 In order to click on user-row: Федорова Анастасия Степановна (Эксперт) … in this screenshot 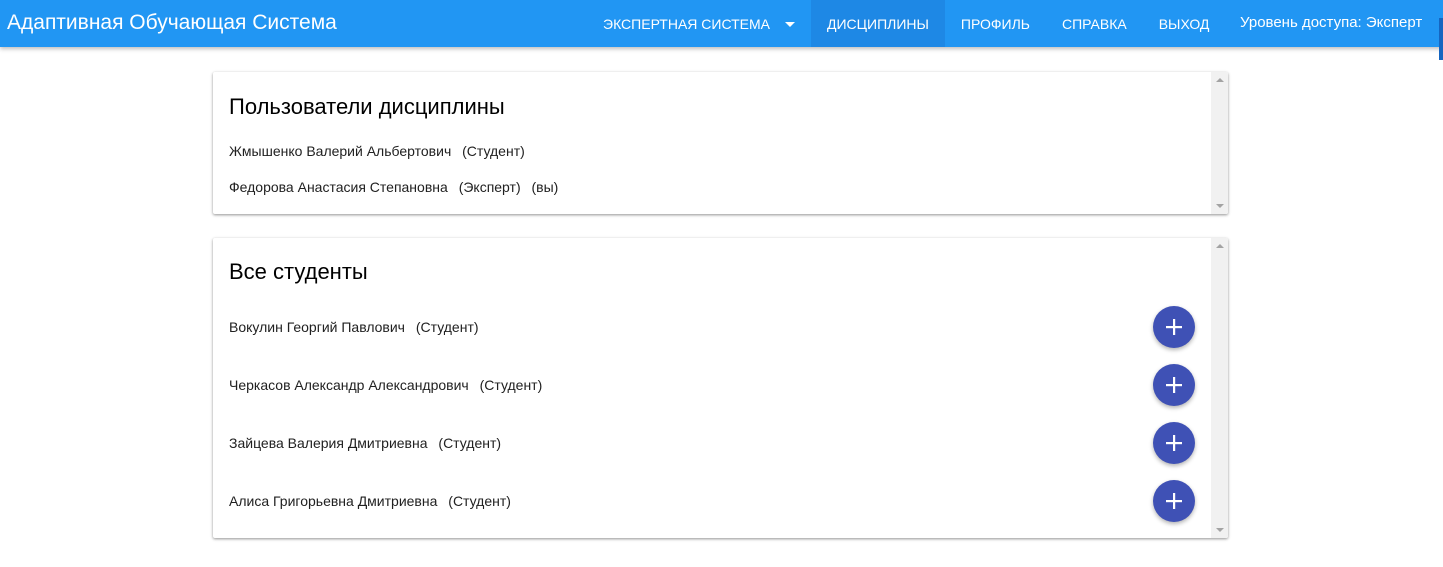, I will do `click(397, 187)`.